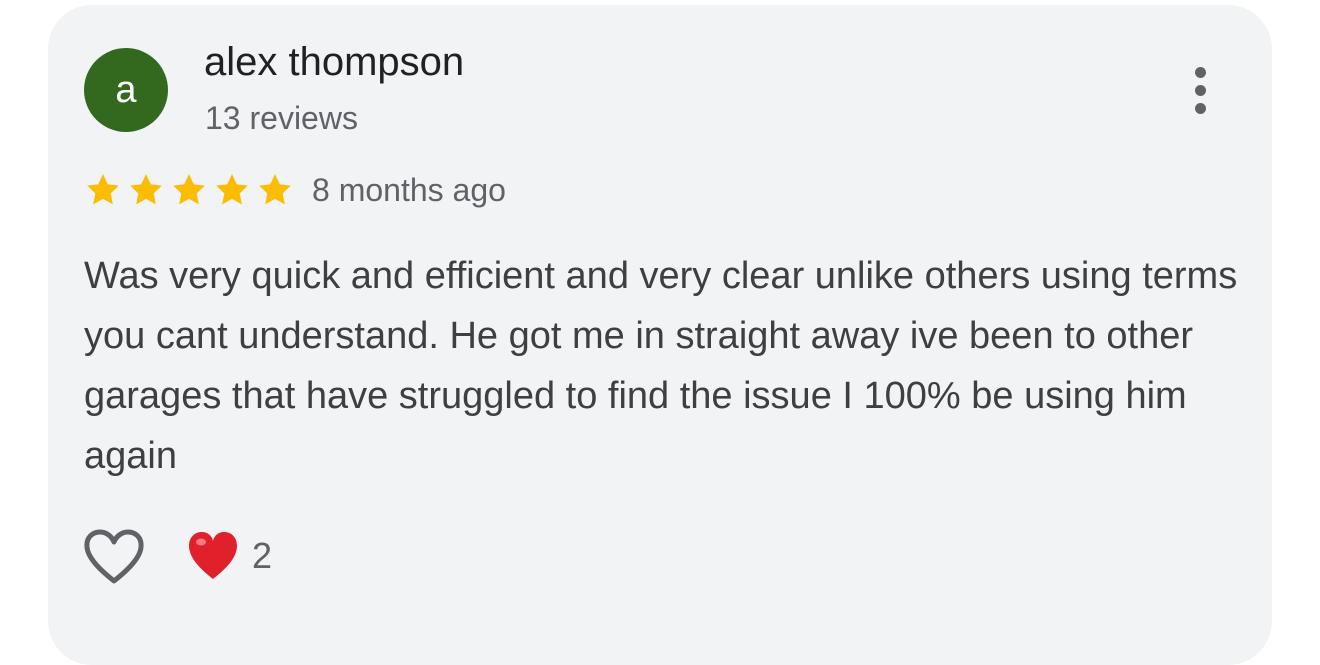 The height and width of the screenshot is (665, 1320). I want to click on reaction-summary: 2, so click(229, 556).